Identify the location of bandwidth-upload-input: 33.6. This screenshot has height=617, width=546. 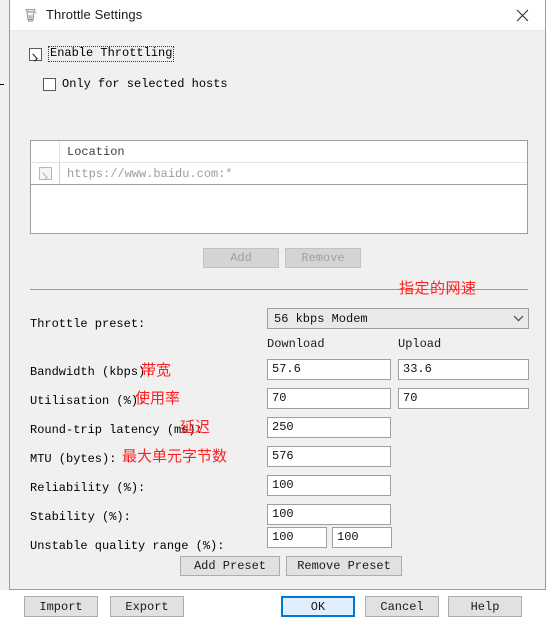
(463, 369).